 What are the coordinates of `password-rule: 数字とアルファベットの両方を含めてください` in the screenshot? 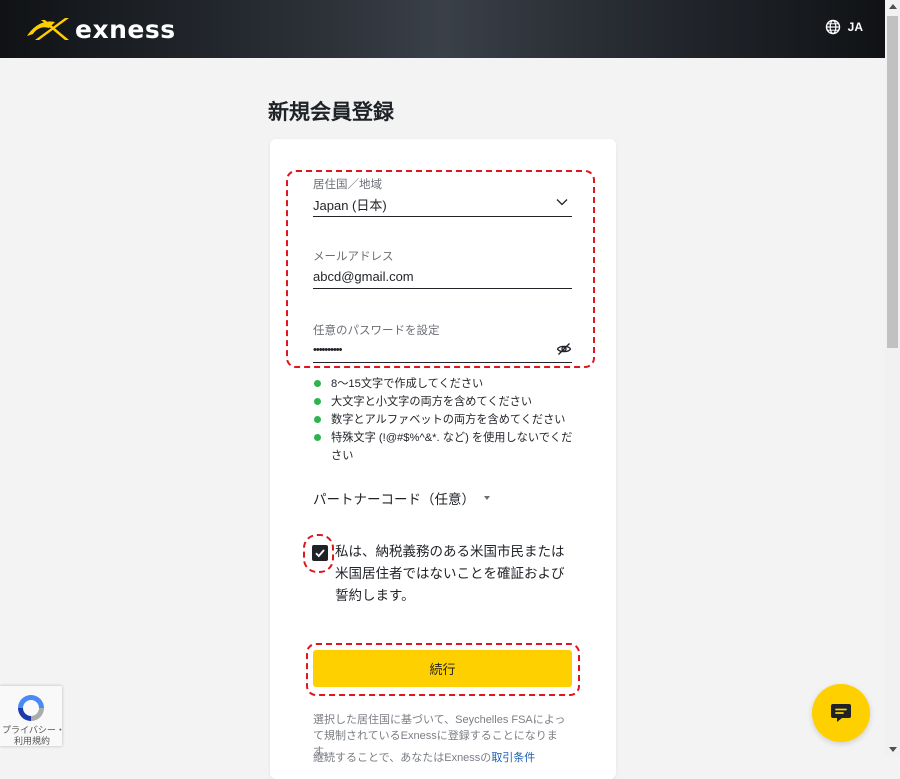 It's located at (448, 420).